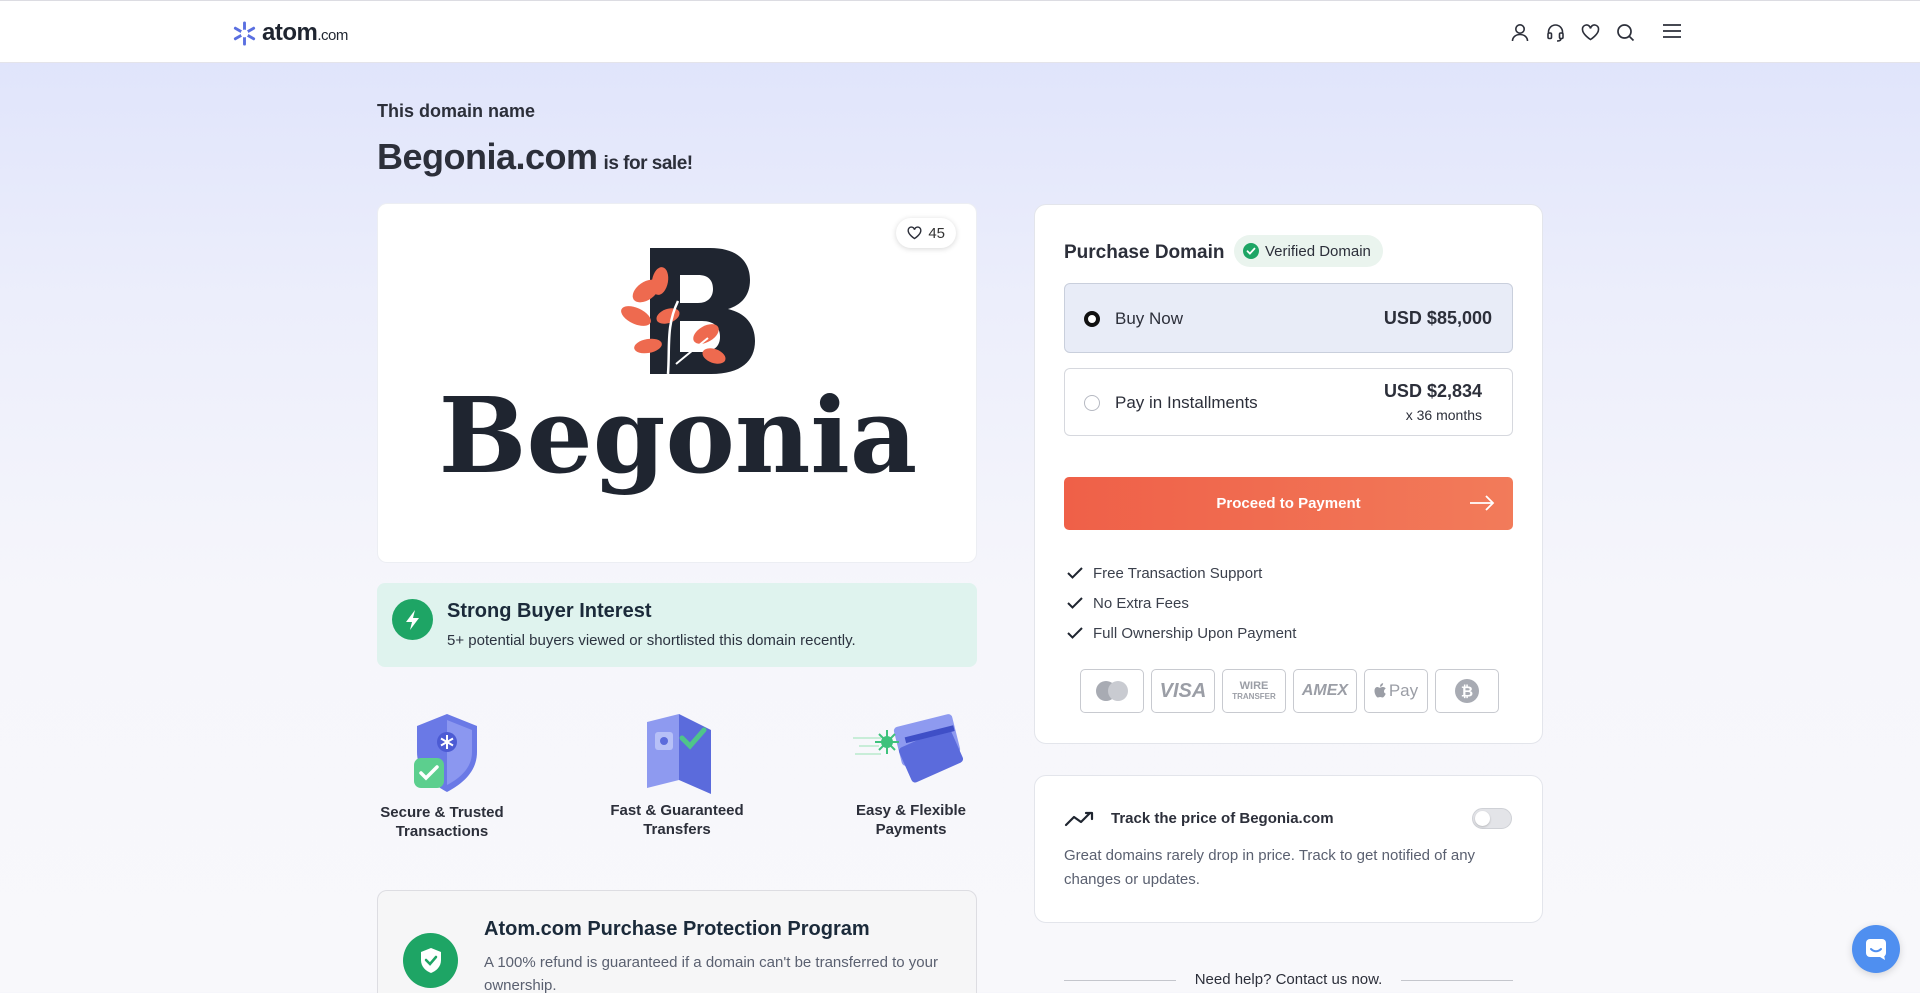 This screenshot has height=993, width=1920. I want to click on benefit-text: No Extra Fees, so click(1141, 603).